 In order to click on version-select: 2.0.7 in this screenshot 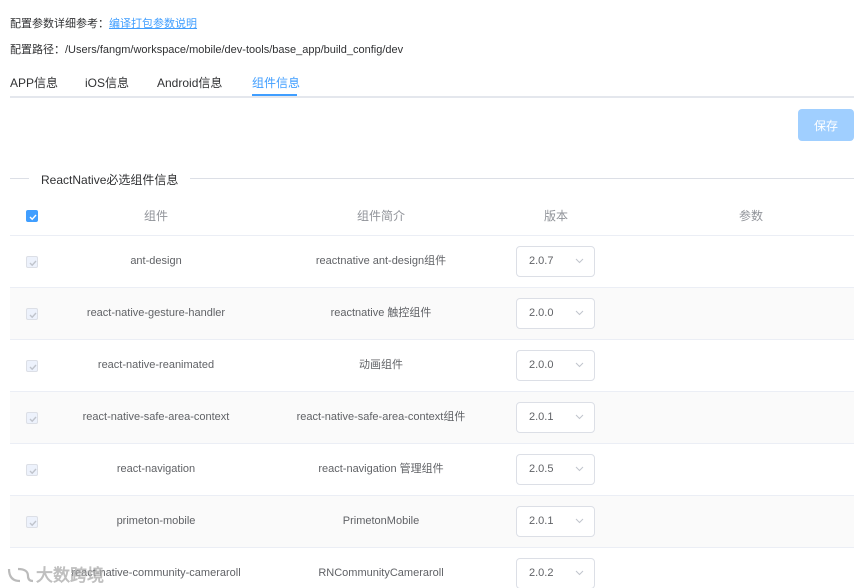, I will do `click(555, 261)`.